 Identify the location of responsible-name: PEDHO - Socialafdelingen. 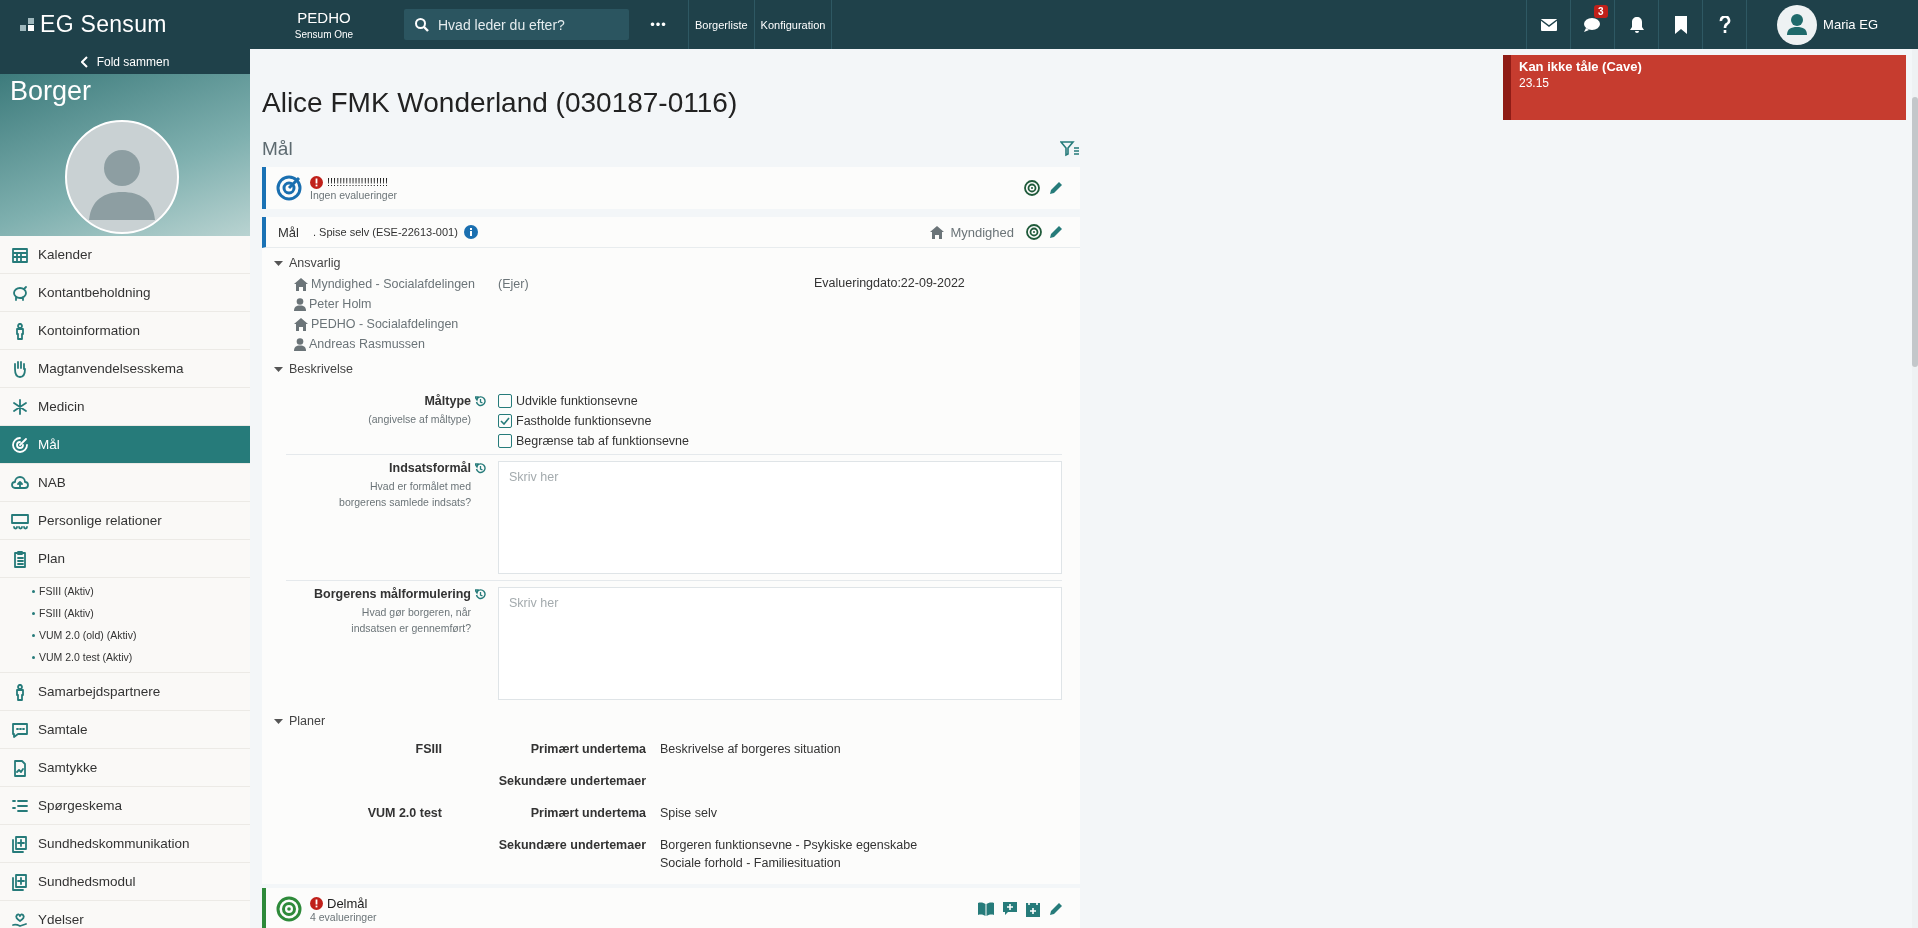
(385, 324).